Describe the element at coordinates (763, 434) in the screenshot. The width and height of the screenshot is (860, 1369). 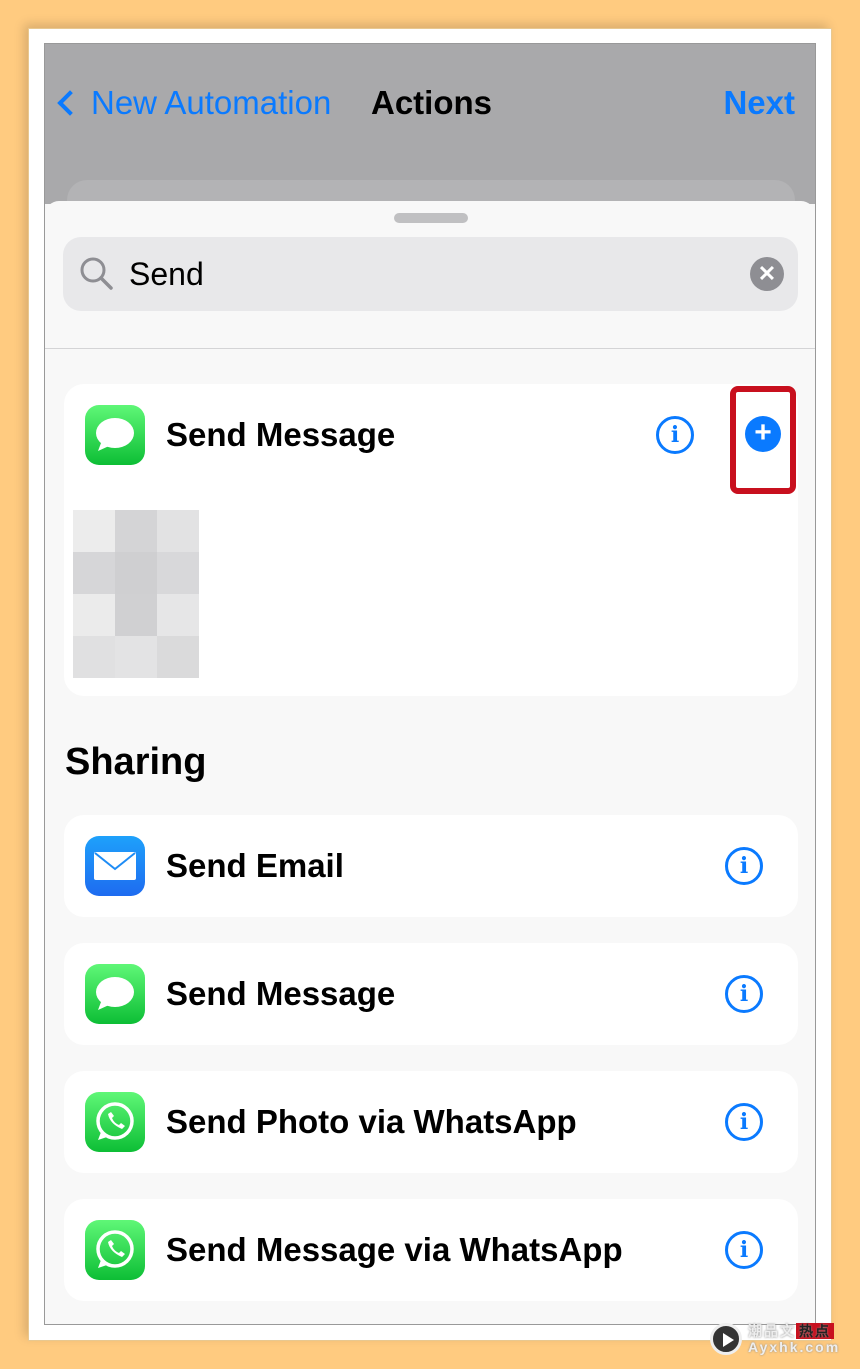
I see `add-action-button: +` at that location.